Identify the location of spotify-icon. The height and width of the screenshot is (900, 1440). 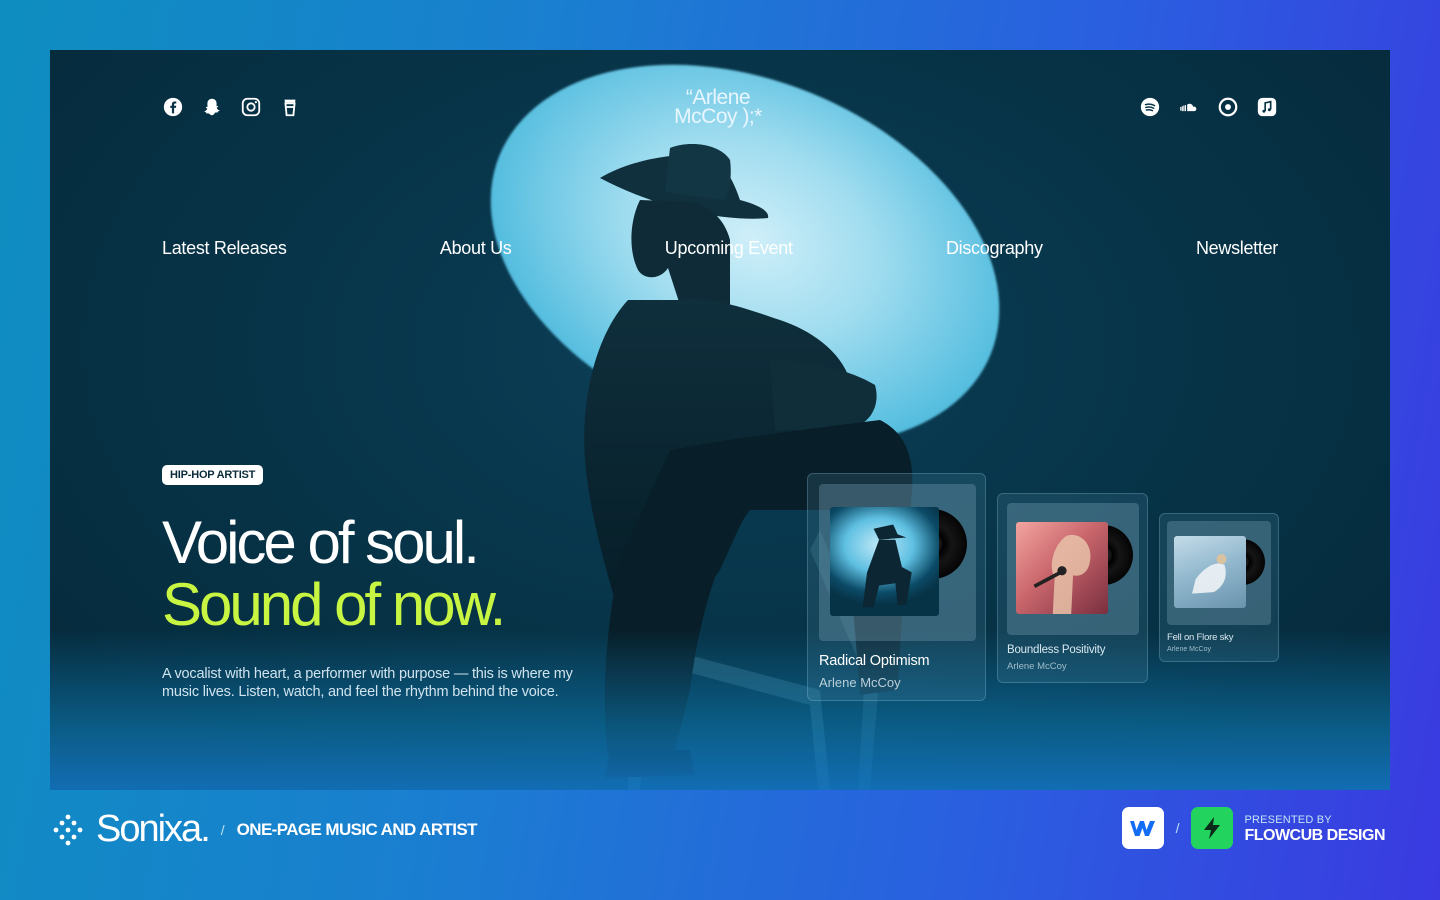
(1150, 107).